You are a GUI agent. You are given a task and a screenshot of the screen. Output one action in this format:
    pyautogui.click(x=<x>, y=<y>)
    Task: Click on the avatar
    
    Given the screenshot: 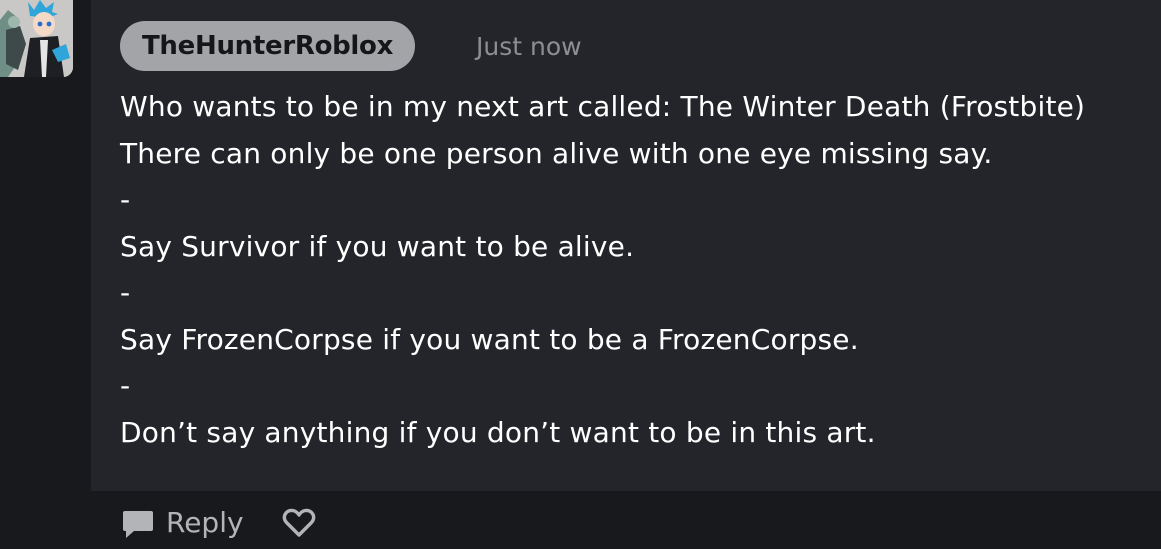 What is the action you would take?
    pyautogui.click(x=36, y=38)
    